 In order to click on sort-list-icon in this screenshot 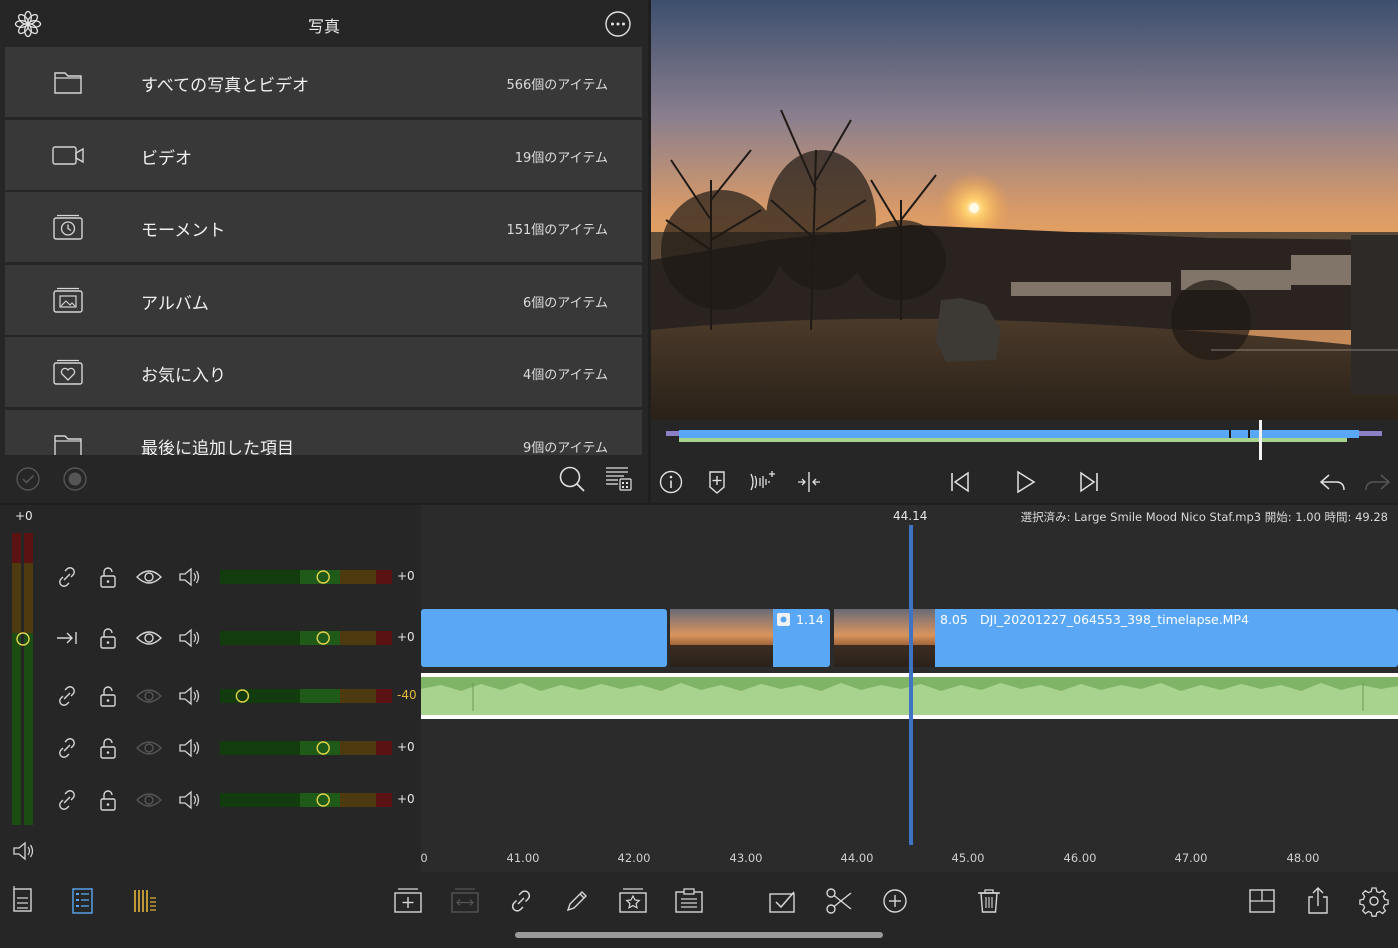, I will do `click(619, 479)`.